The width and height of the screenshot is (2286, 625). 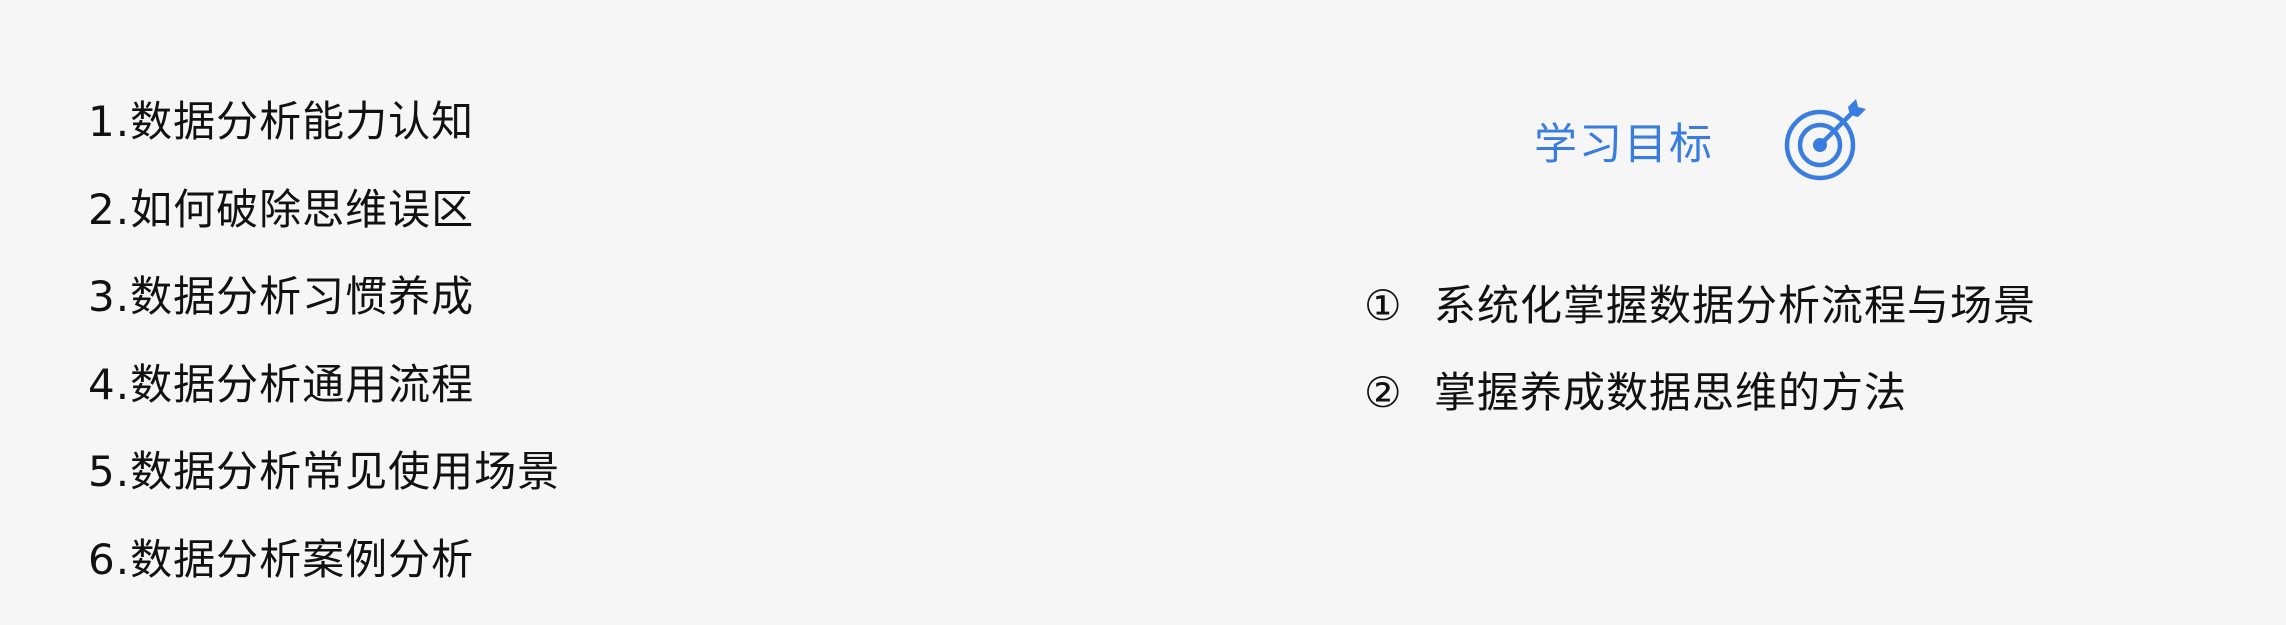 I want to click on goals-title: 学习目标, so click(x=1624, y=145).